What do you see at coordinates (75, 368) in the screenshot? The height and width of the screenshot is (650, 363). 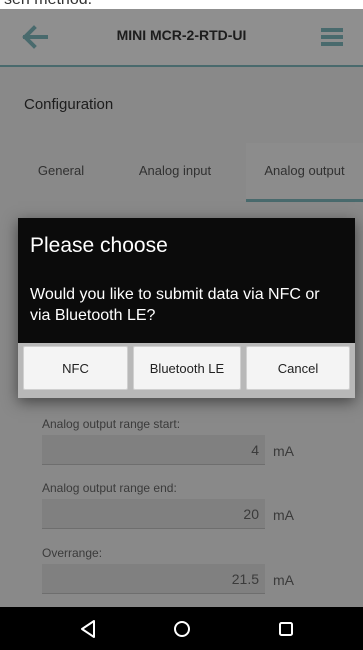 I see `nfc-button: NFC` at bounding box center [75, 368].